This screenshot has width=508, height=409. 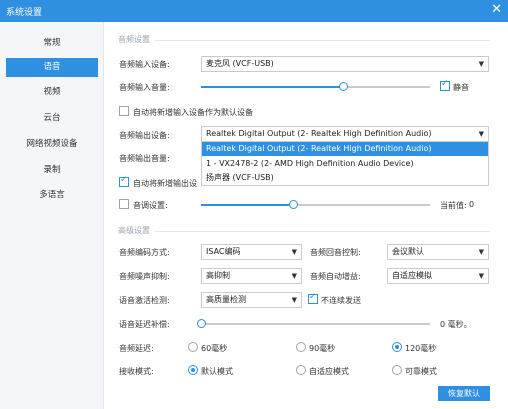 What do you see at coordinates (214, 348) in the screenshot?
I see `audio-delay-60-label: 60毫秒` at bounding box center [214, 348].